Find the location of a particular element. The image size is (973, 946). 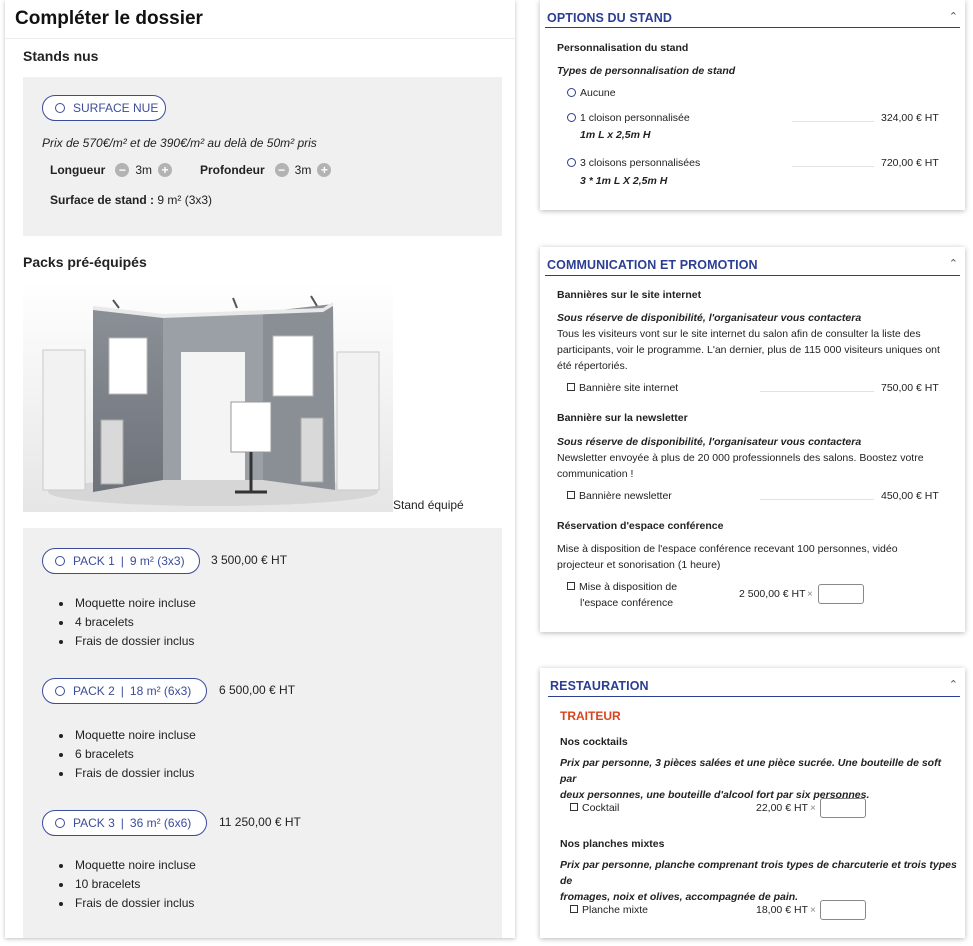

pack-1-option: PACK 1 | 9 m² (3x3) is located at coordinates (121, 561).